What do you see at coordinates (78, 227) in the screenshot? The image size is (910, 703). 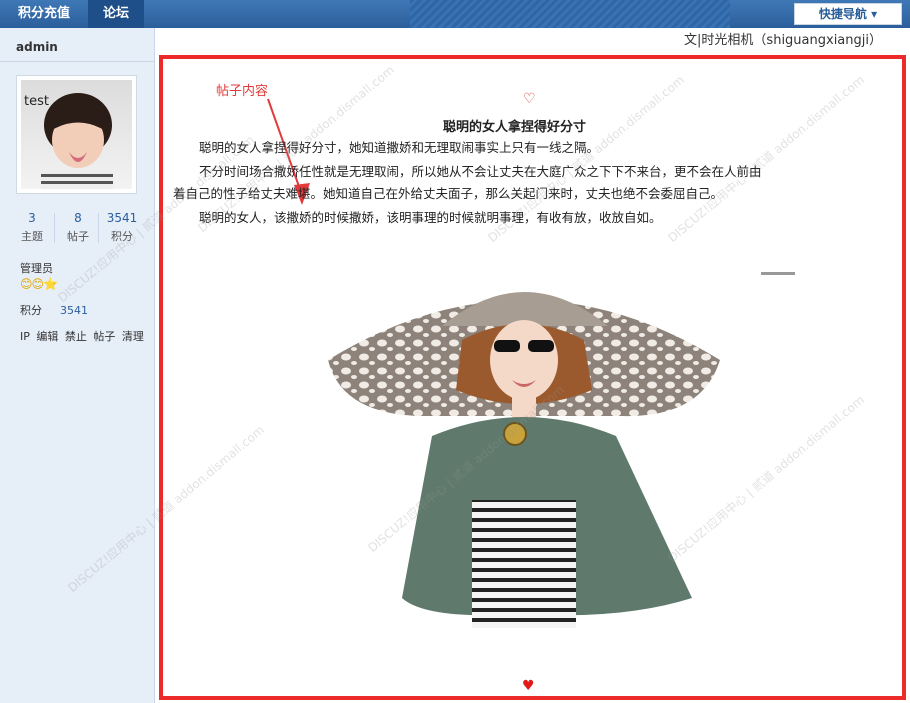 I see `stat-posts: 8 帖子` at bounding box center [78, 227].